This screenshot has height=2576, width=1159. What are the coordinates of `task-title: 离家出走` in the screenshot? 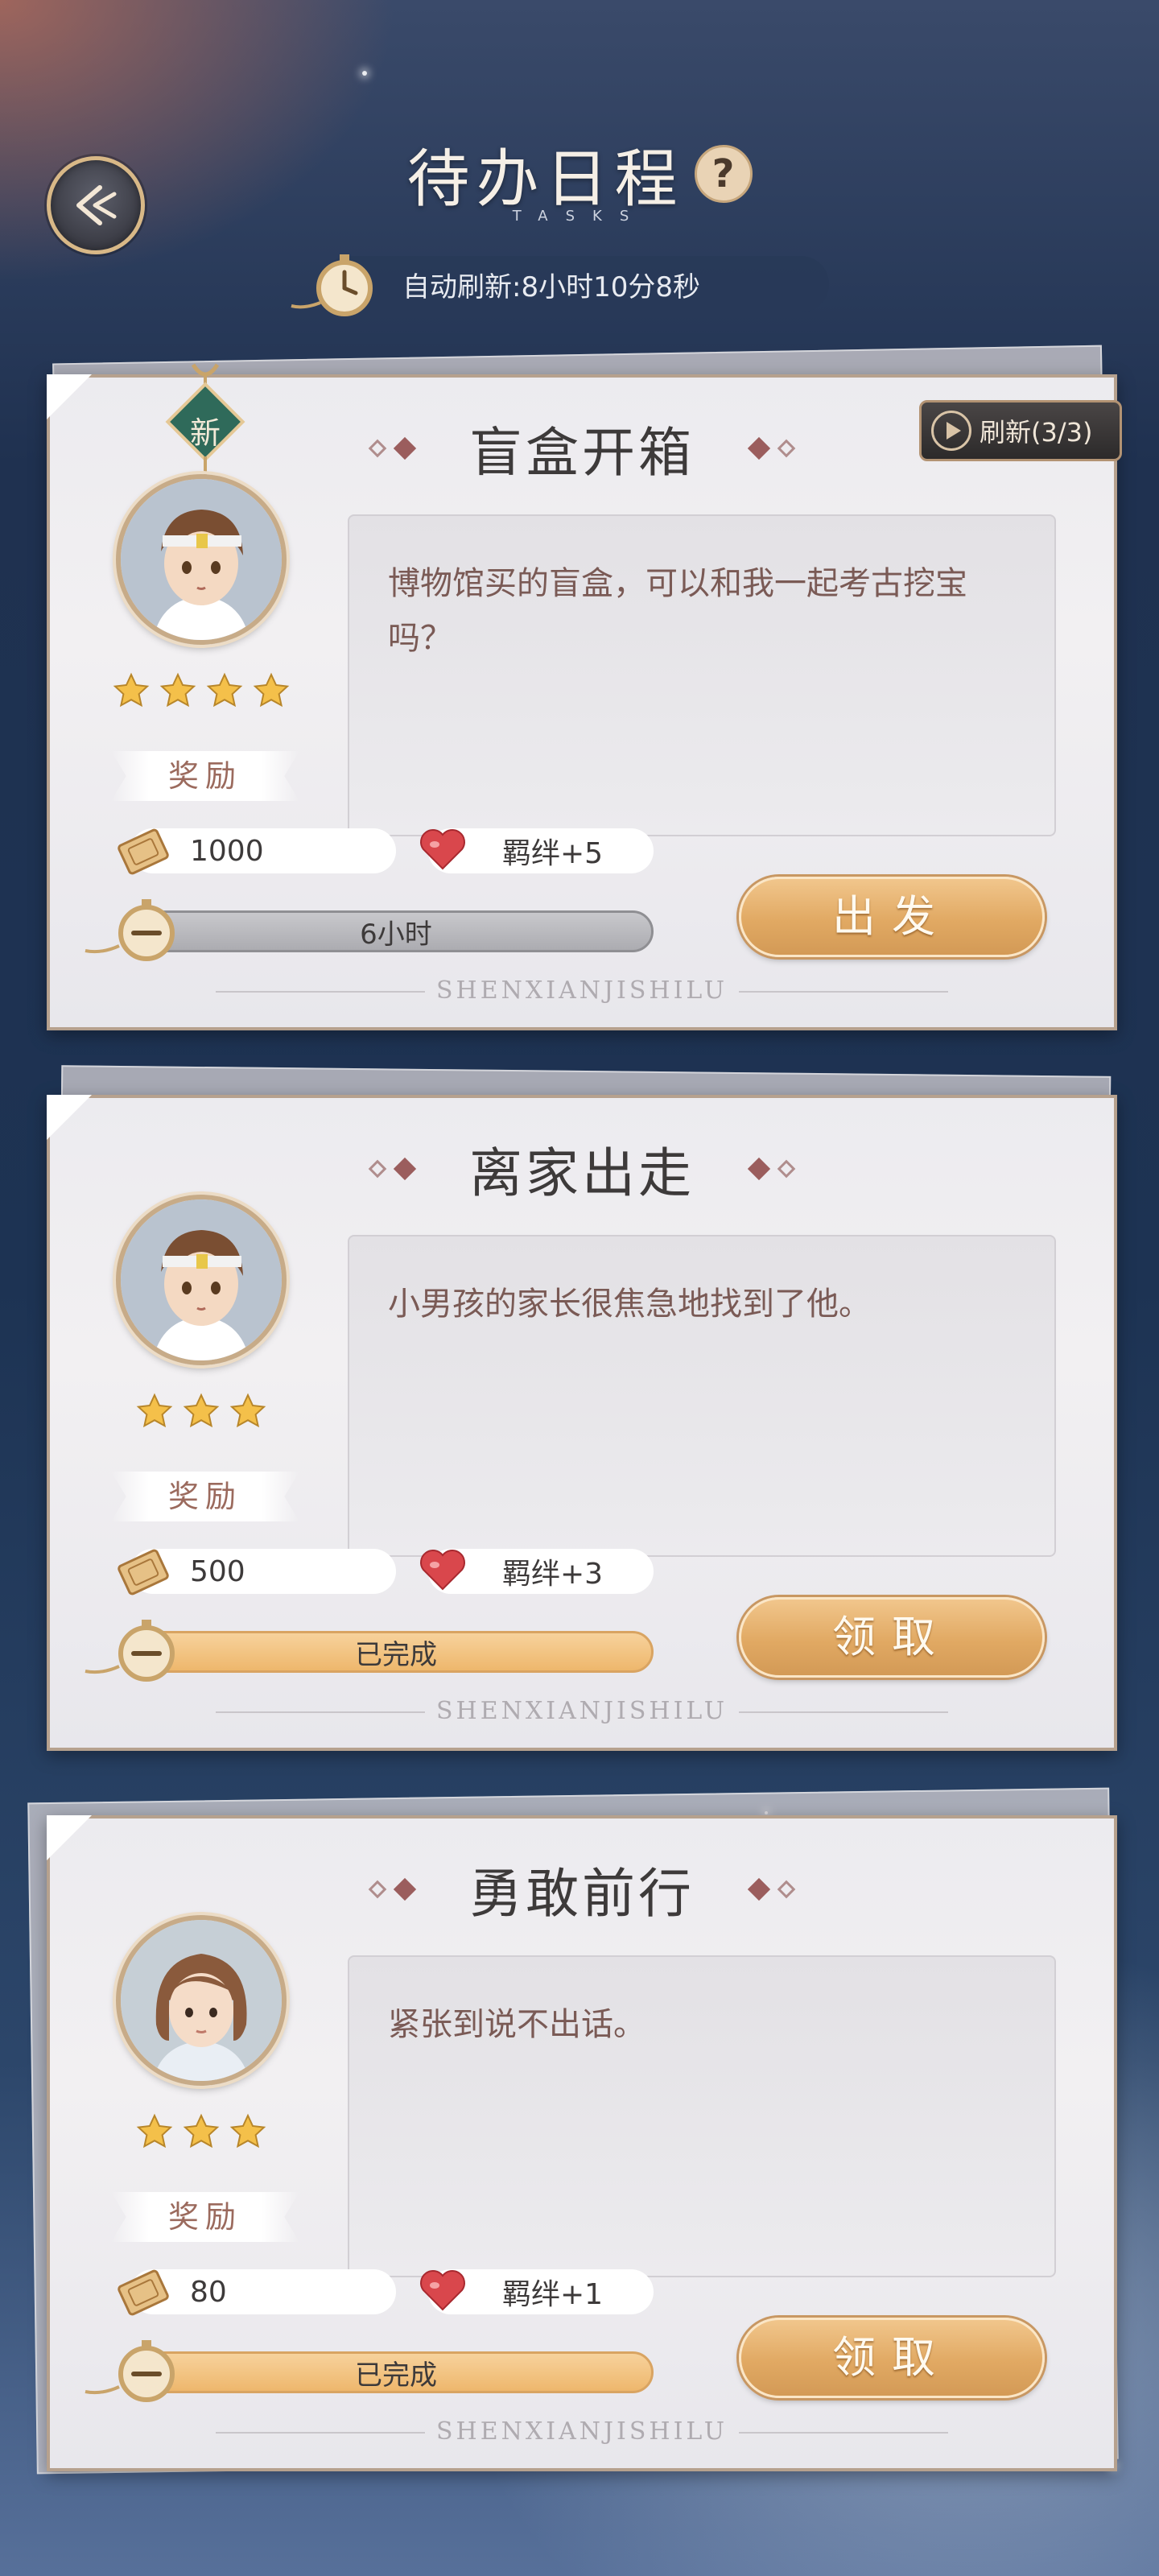 It's located at (582, 1173).